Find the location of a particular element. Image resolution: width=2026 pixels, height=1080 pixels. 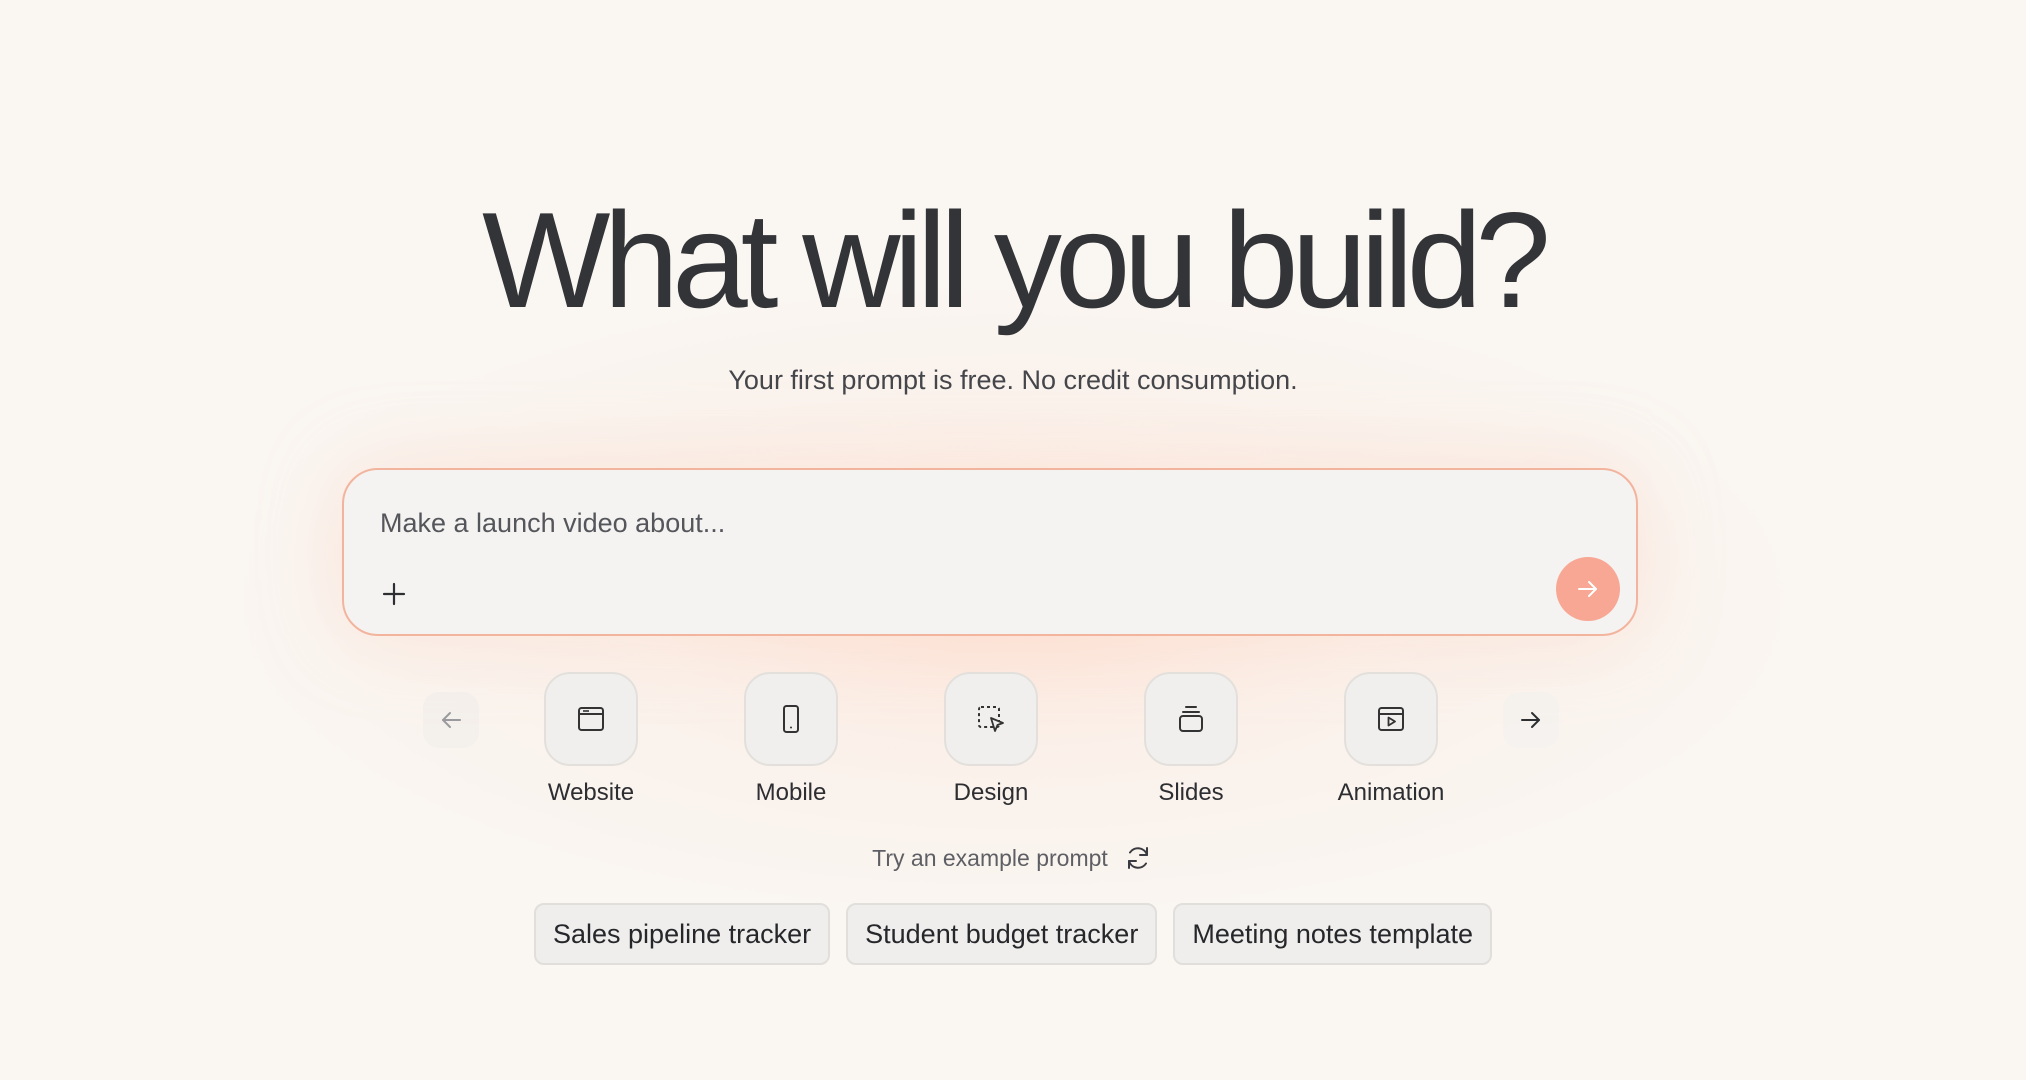

send-button is located at coordinates (1588, 589).